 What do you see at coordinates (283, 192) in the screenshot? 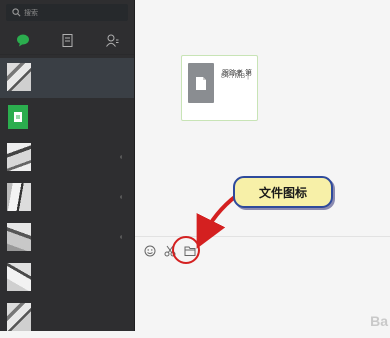
I see `annotation-callout: 文件图标` at bounding box center [283, 192].